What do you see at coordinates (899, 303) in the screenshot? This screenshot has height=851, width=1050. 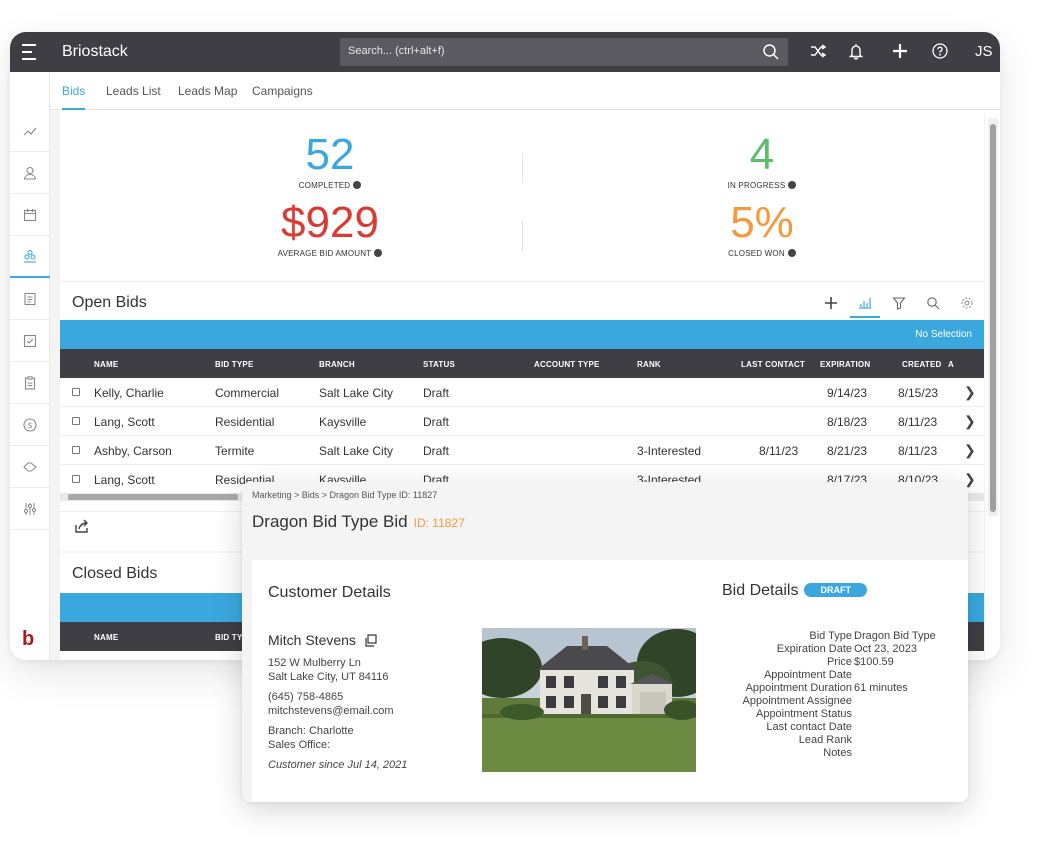 I see `filter-icon` at bounding box center [899, 303].